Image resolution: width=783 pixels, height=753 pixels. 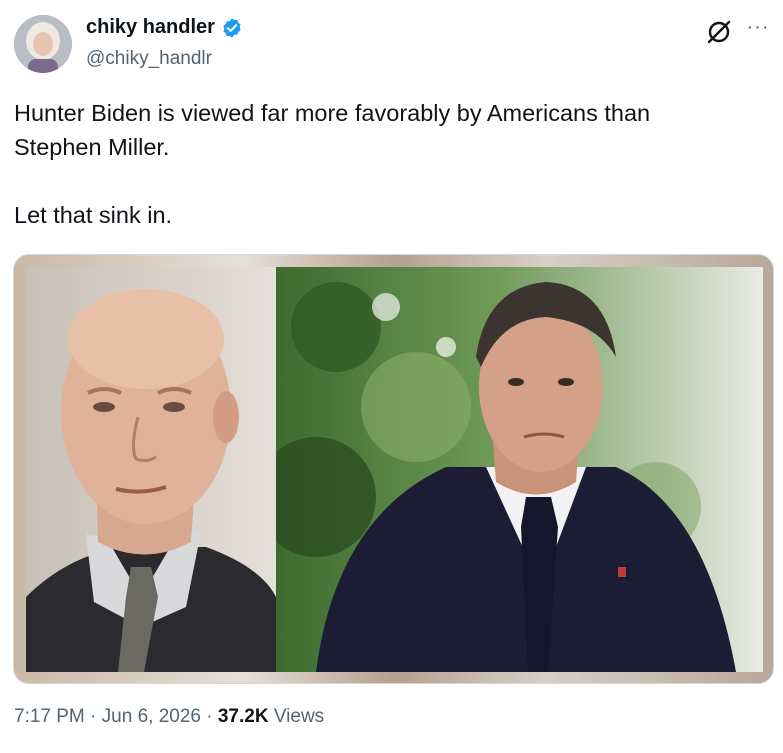 What do you see at coordinates (92, 147) in the screenshot?
I see `tweet-line: Stephen Miller.` at bounding box center [92, 147].